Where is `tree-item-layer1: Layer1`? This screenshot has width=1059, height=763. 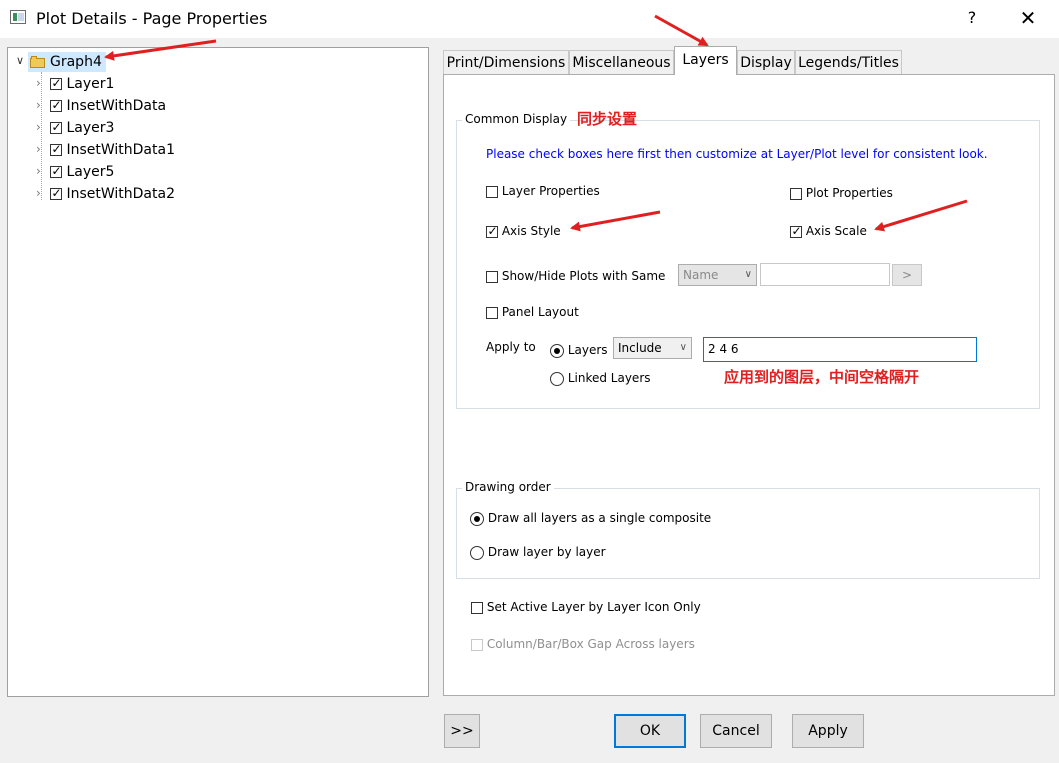 tree-item-layer1: Layer1 is located at coordinates (82, 84).